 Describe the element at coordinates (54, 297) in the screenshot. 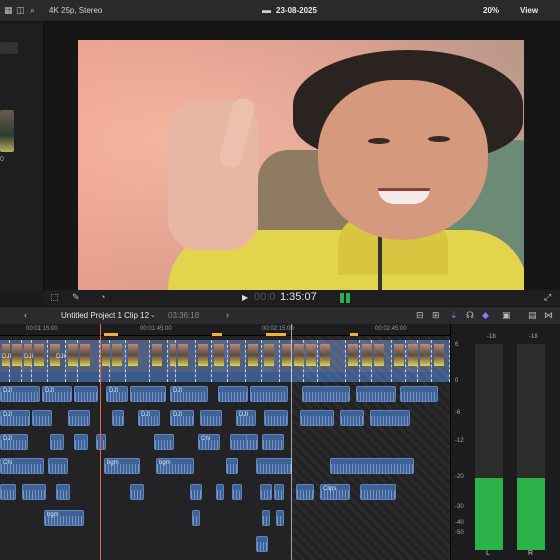

I see `transform-icon: ⬚` at that location.